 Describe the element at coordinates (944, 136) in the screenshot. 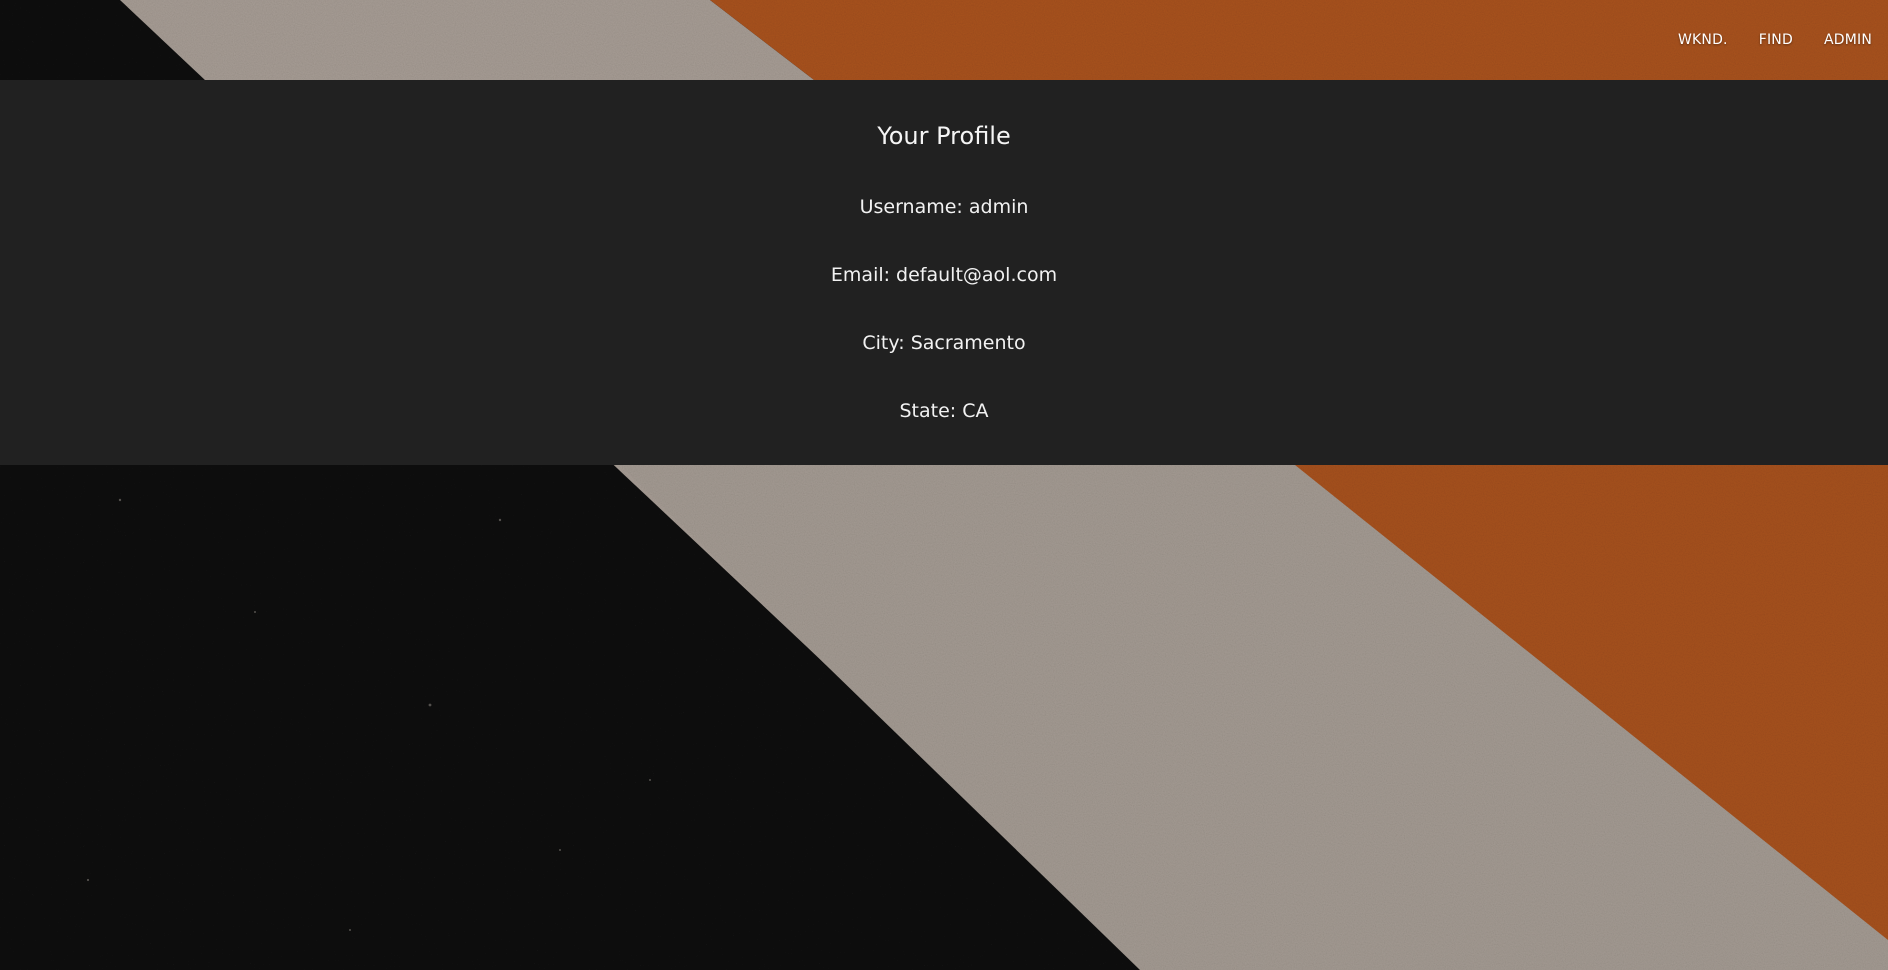

I see `page-title: Your Profile` at that location.